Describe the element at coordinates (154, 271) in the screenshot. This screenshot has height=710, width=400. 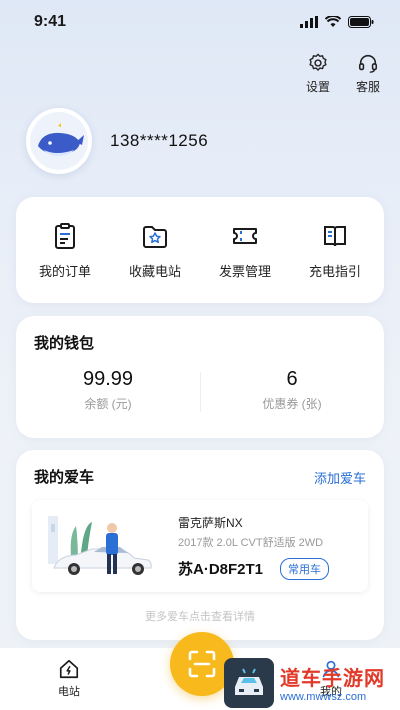
I see `menu-label: 收藏电站` at that location.